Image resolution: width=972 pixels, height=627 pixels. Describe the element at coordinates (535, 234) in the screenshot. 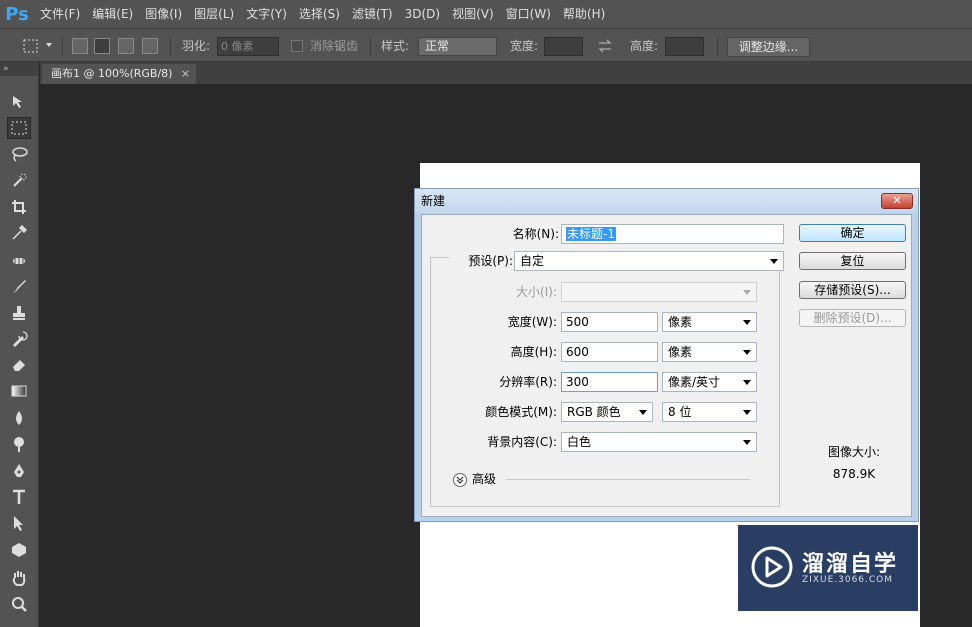

I see `name-label: 名称(N):` at that location.